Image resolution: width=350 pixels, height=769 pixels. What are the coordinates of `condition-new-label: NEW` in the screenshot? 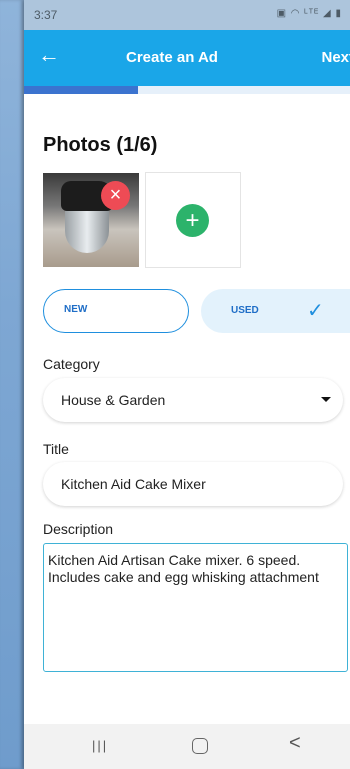 It's located at (76, 309).